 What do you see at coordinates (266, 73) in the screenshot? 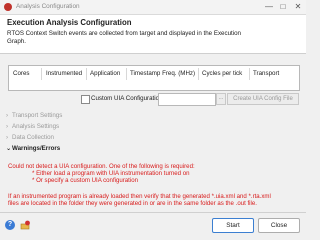
I see `column-header-transport: Transport` at bounding box center [266, 73].